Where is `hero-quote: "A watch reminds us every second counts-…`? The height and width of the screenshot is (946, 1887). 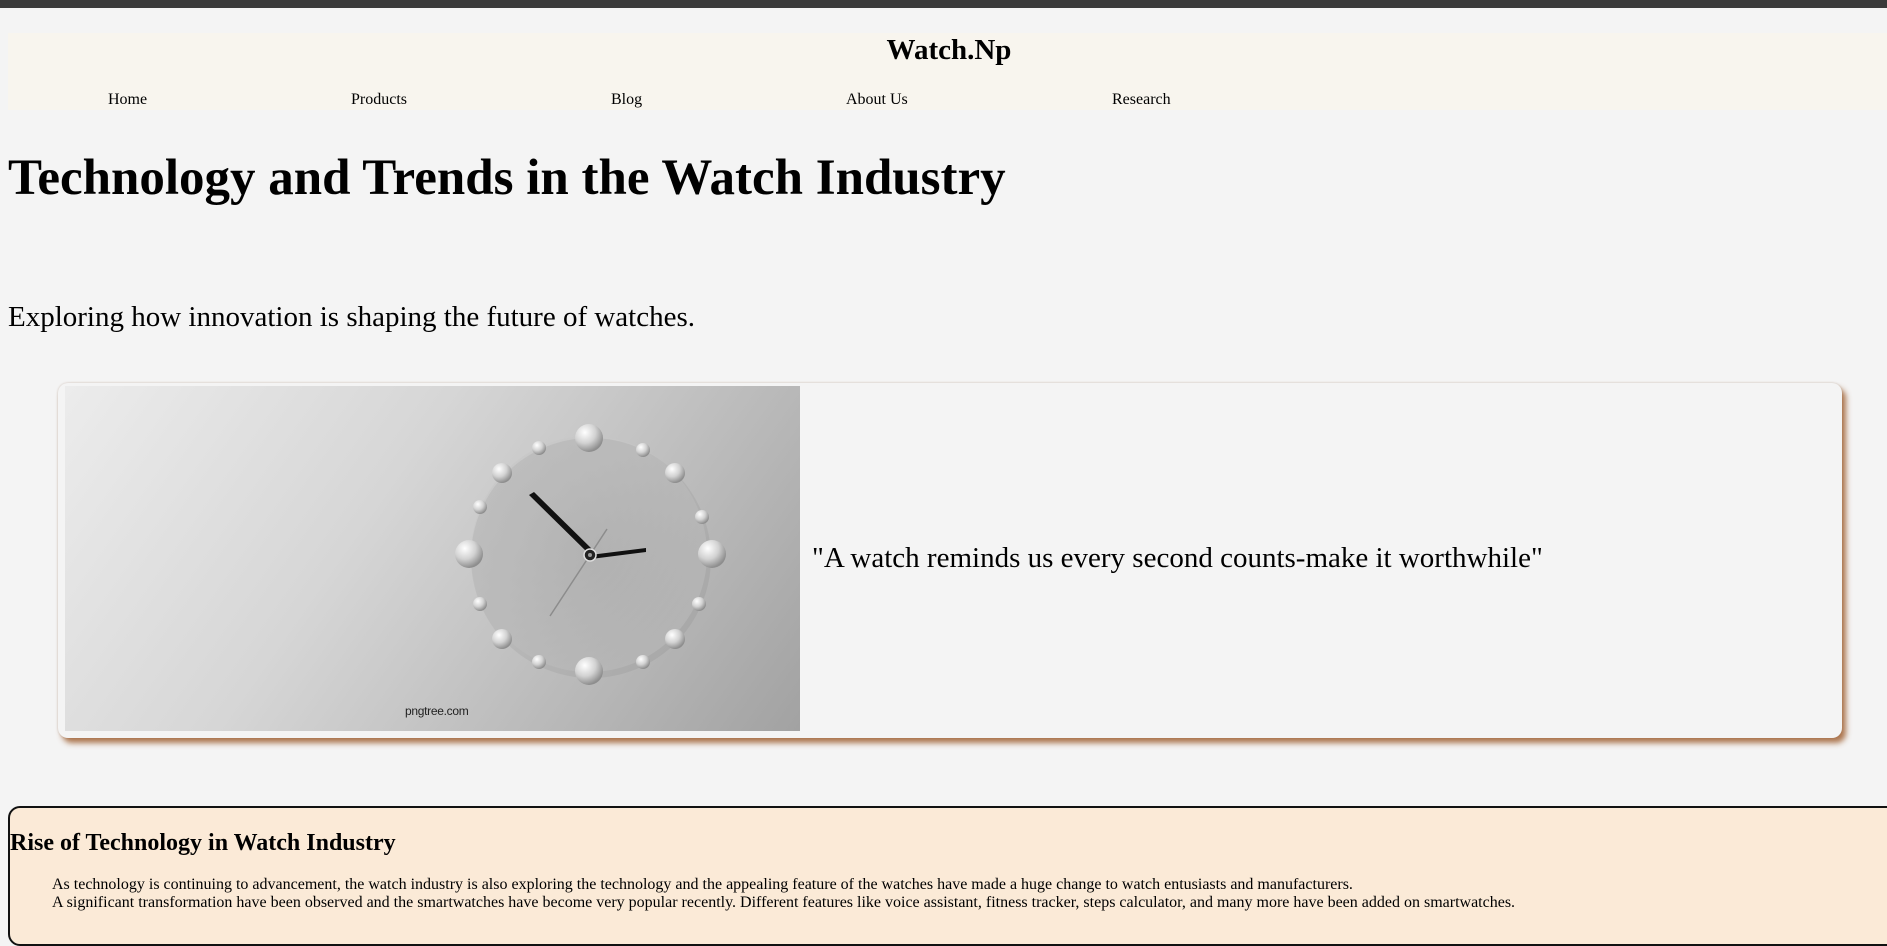 hero-quote: "A watch reminds us every second counts-… is located at coordinates (1177, 558).